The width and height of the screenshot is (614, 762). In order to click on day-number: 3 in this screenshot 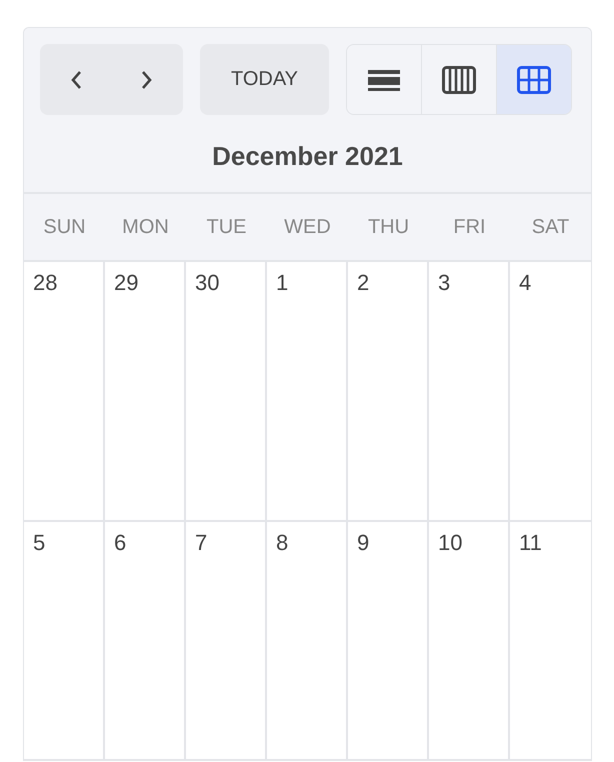, I will do `click(444, 282)`.